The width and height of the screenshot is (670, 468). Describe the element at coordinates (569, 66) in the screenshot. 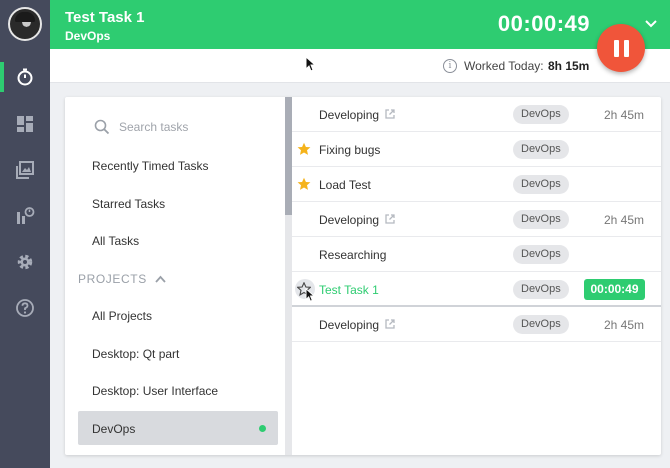

I see `worked-today-value: 8h 15m` at that location.